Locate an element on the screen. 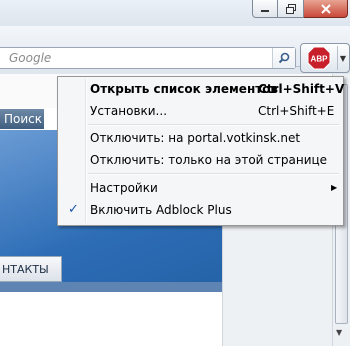 The height and width of the screenshot is (346, 350). menu-item-shortcut: Ctrl+Shift+V is located at coordinates (301, 89).